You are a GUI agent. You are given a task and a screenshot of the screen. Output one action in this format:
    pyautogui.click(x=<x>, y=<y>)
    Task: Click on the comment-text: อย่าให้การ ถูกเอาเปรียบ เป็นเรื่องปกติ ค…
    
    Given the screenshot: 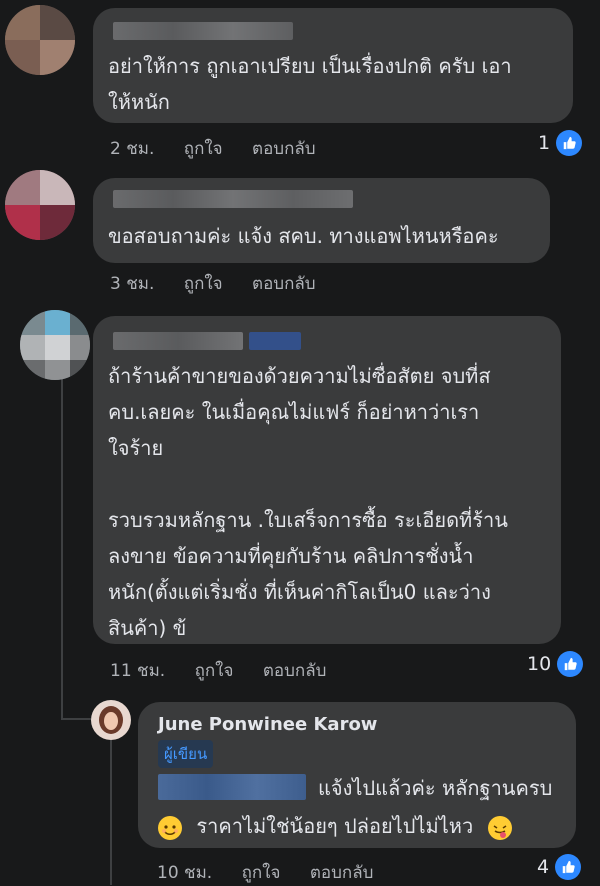 What is the action you would take?
    pyautogui.click(x=310, y=84)
    